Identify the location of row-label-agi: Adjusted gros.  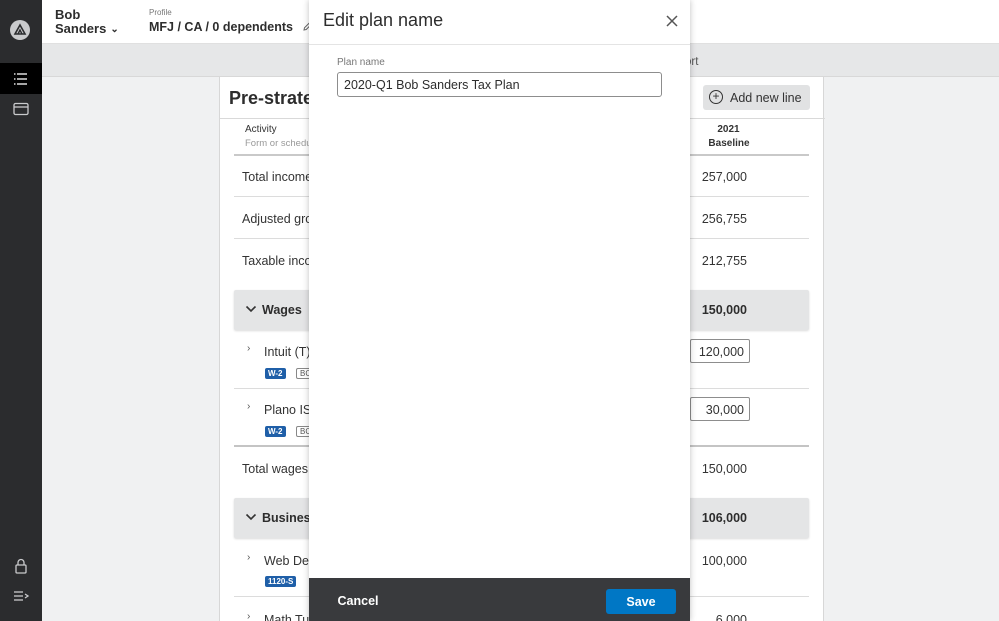
(280, 219).